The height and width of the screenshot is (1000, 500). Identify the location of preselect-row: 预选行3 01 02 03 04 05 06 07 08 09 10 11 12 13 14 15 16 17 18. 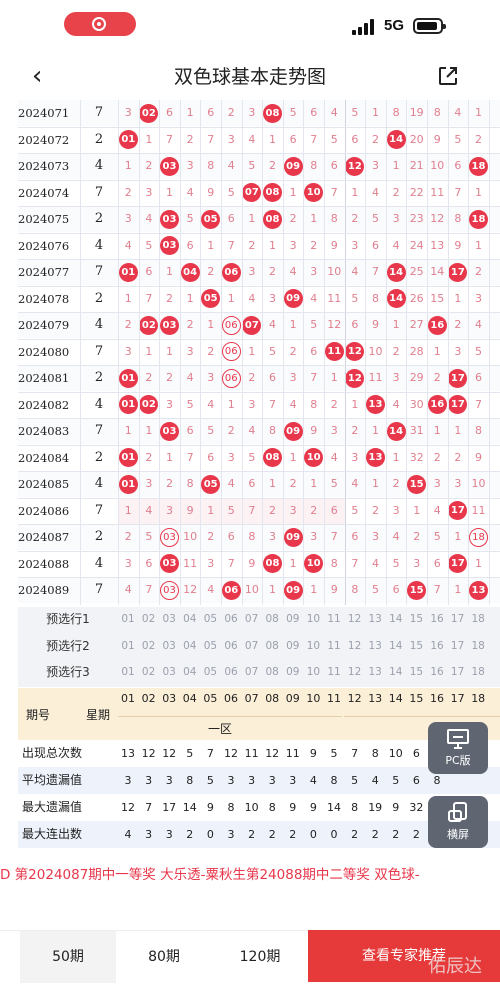
(259, 672).